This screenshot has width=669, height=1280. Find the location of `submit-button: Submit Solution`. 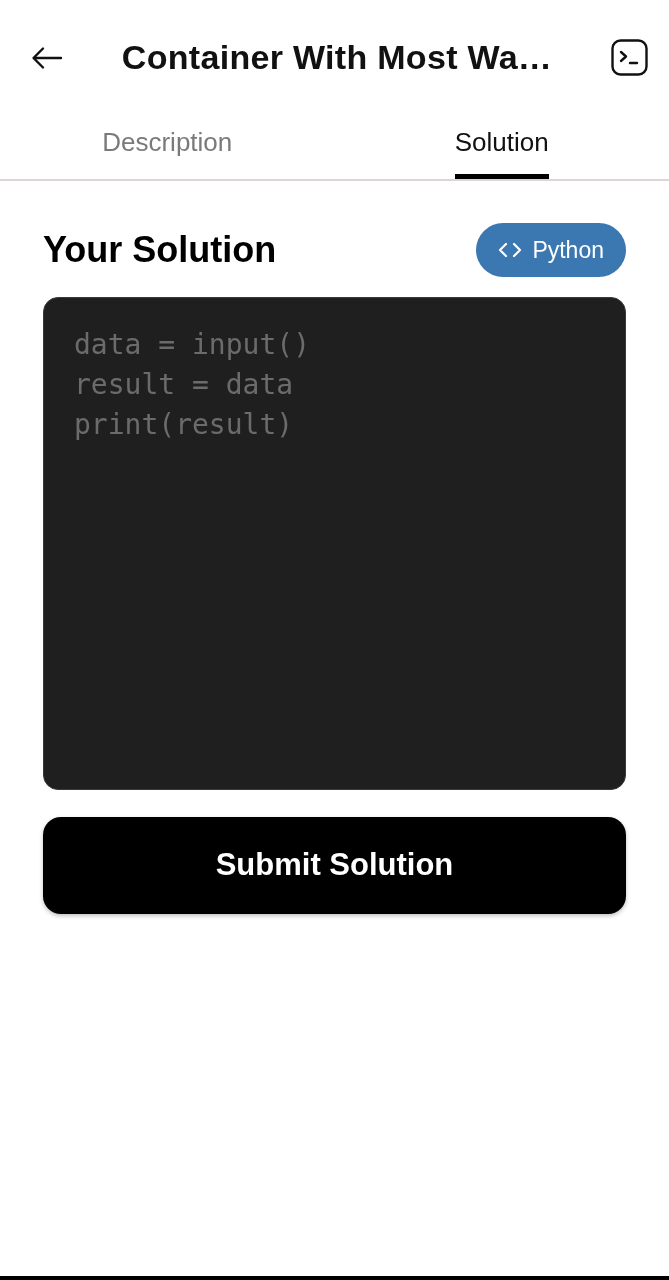

submit-button: Submit Solution is located at coordinates (334, 865).